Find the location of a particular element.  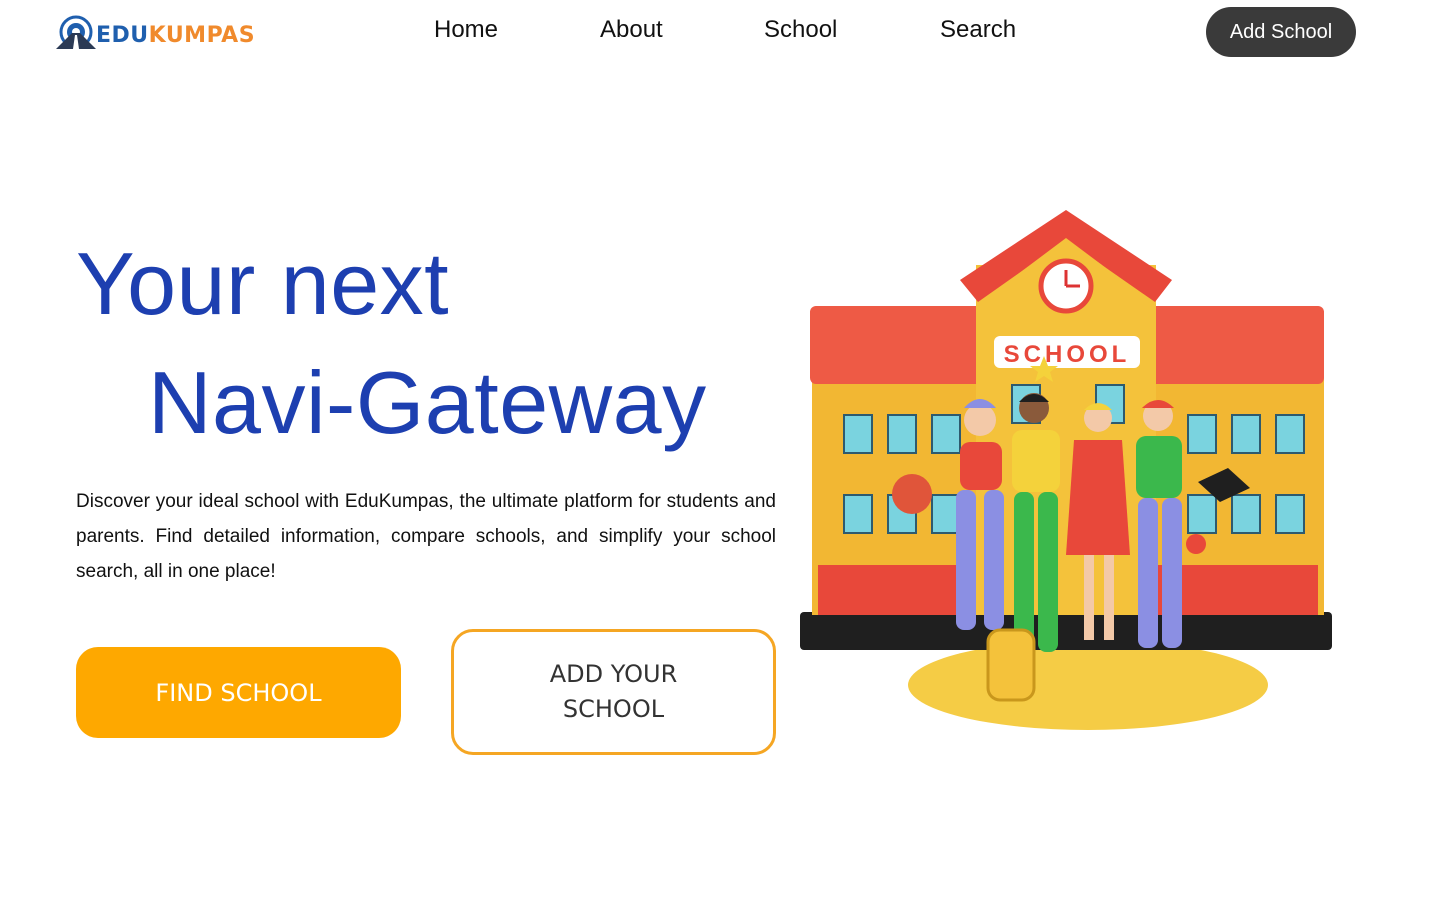

nav-about: About is located at coordinates (631, 30).